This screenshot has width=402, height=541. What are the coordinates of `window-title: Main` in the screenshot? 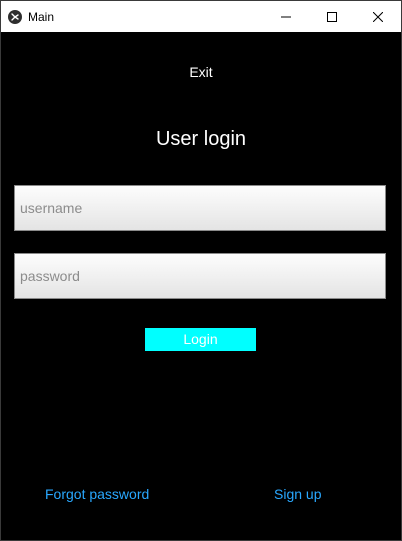 It's located at (41, 16).